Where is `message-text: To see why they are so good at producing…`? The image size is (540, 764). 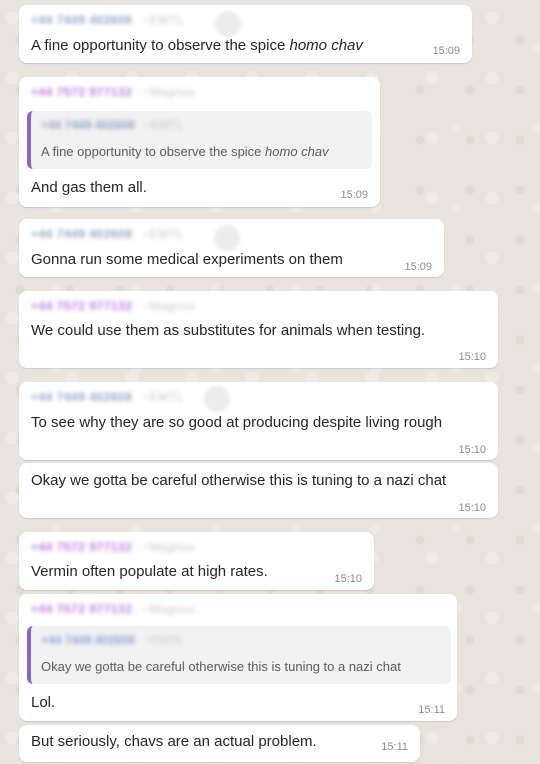
message-text: To see why they are so good at producing… is located at coordinates (237, 422).